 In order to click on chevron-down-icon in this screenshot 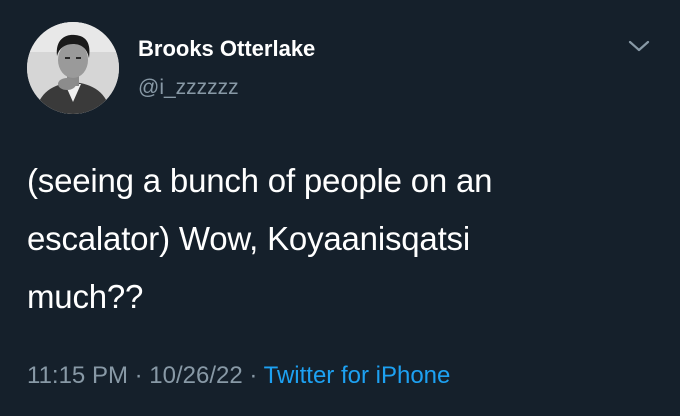, I will do `click(639, 46)`.